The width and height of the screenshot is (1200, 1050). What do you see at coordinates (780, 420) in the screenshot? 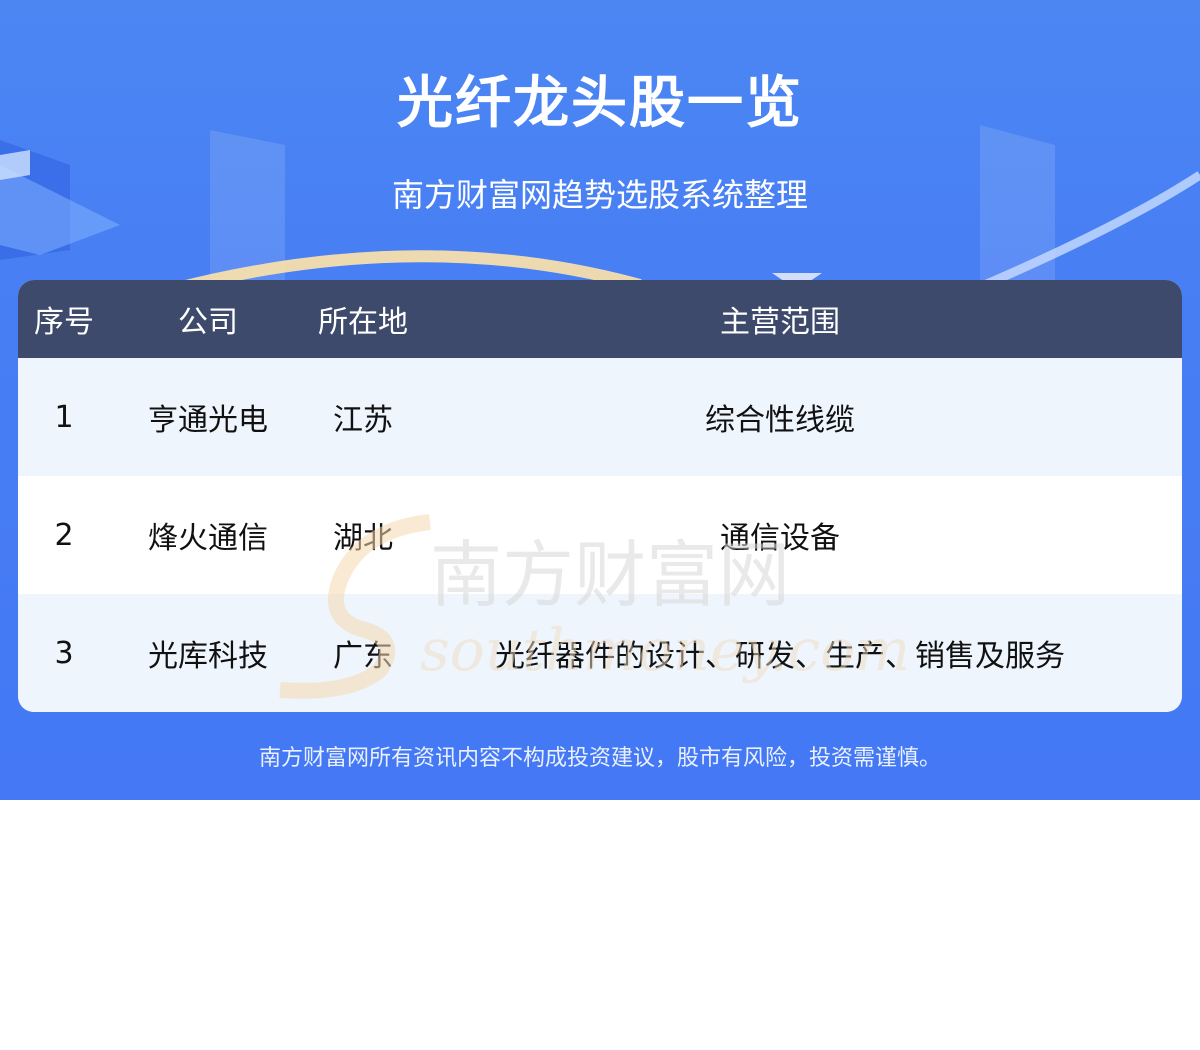
I see `cell-business: 综合性线缆` at bounding box center [780, 420].